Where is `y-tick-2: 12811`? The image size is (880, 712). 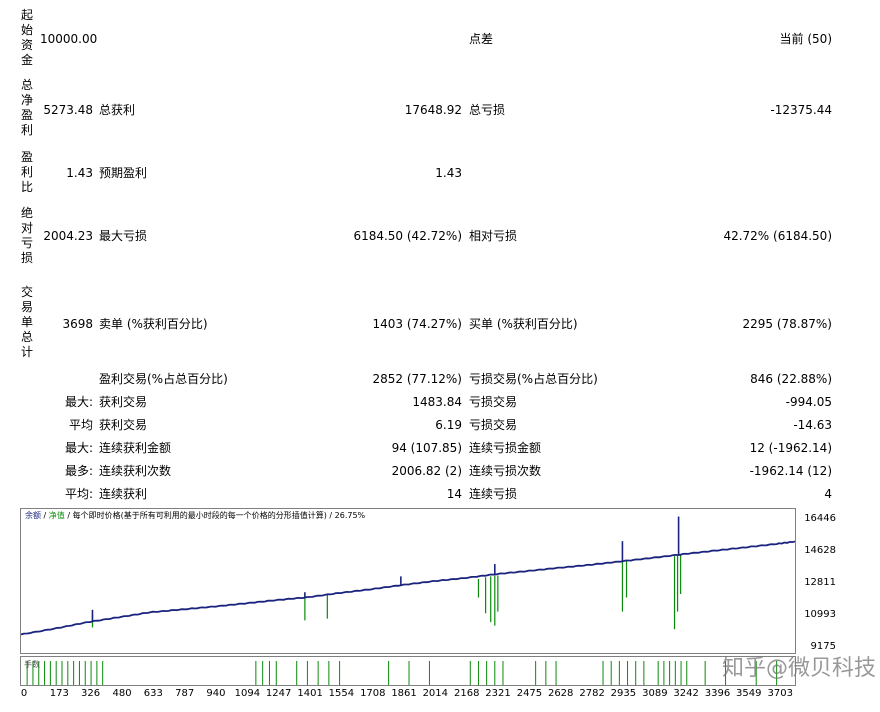
y-tick-2: 12811 is located at coordinates (820, 582).